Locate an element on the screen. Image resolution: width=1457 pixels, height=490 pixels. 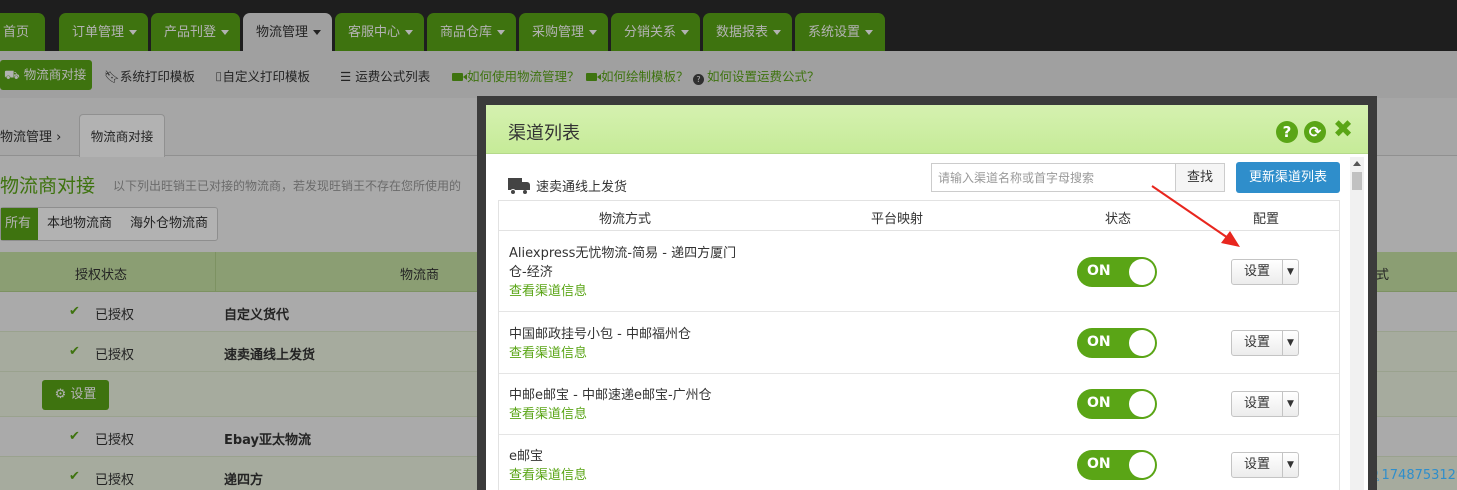
header-status: 状态 is located at coordinates (1118, 219).